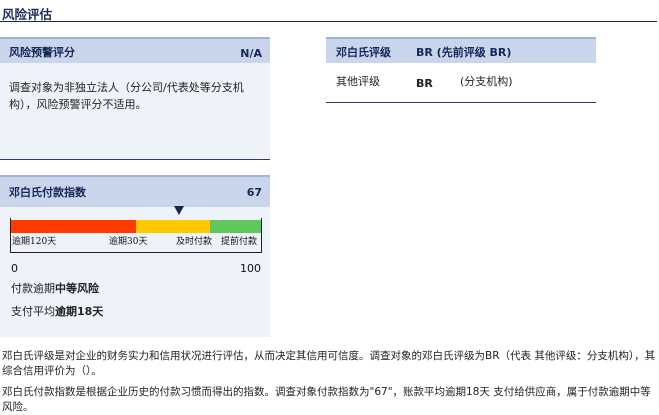 The height and width of the screenshot is (415, 659). I want to click on other-rating-label: 其他评级, so click(358, 81).